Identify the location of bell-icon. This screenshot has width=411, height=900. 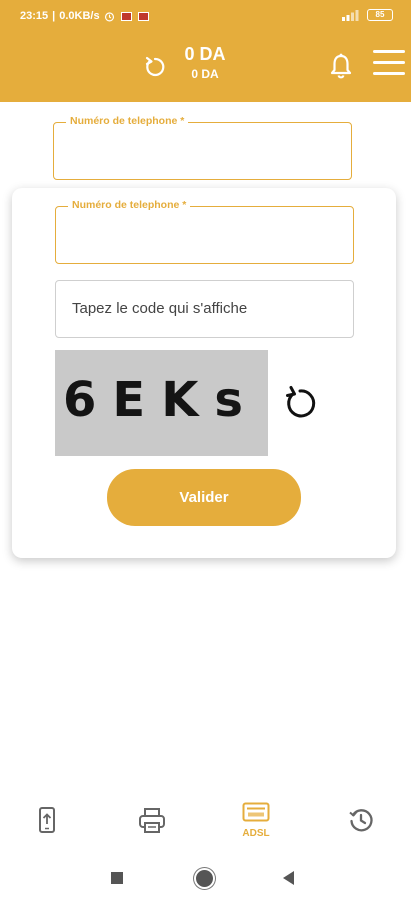
(341, 66).